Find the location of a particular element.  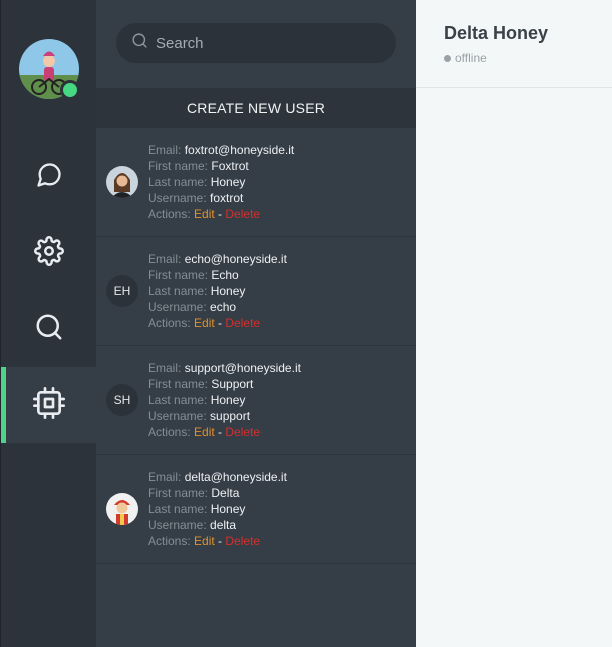

online-status-dot is located at coordinates (70, 90).